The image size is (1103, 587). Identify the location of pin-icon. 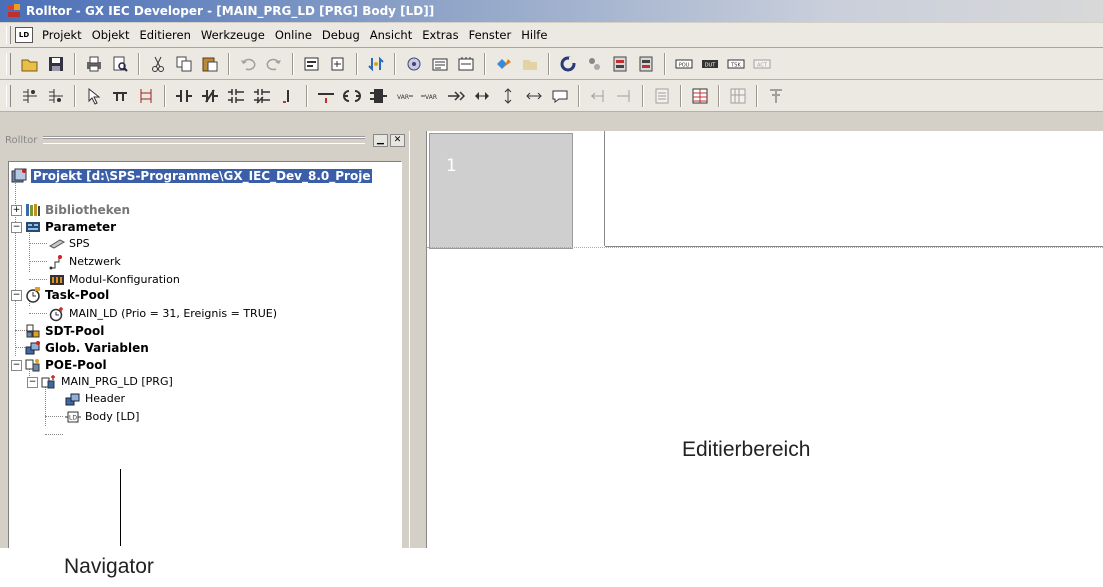
(776, 96).